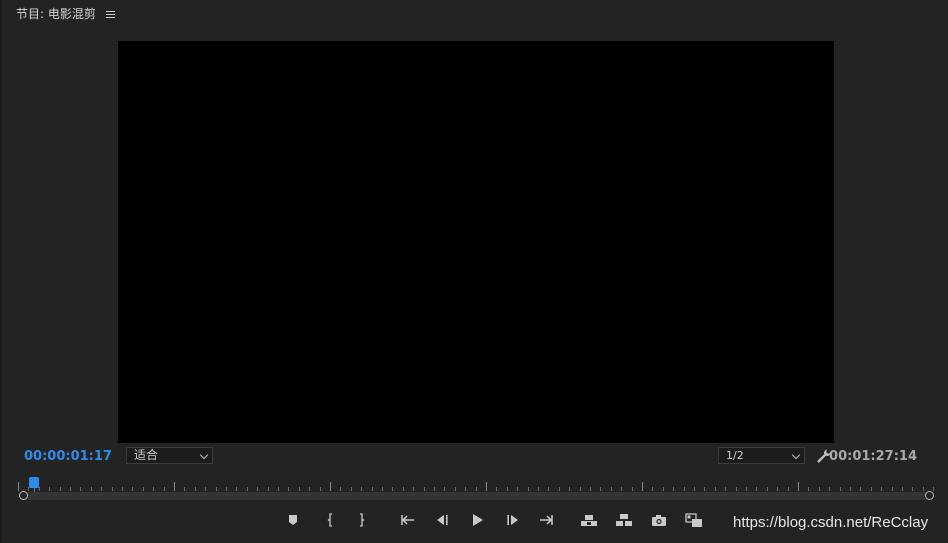  What do you see at coordinates (169, 455) in the screenshot?
I see `zoom-level-select: 适合` at bounding box center [169, 455].